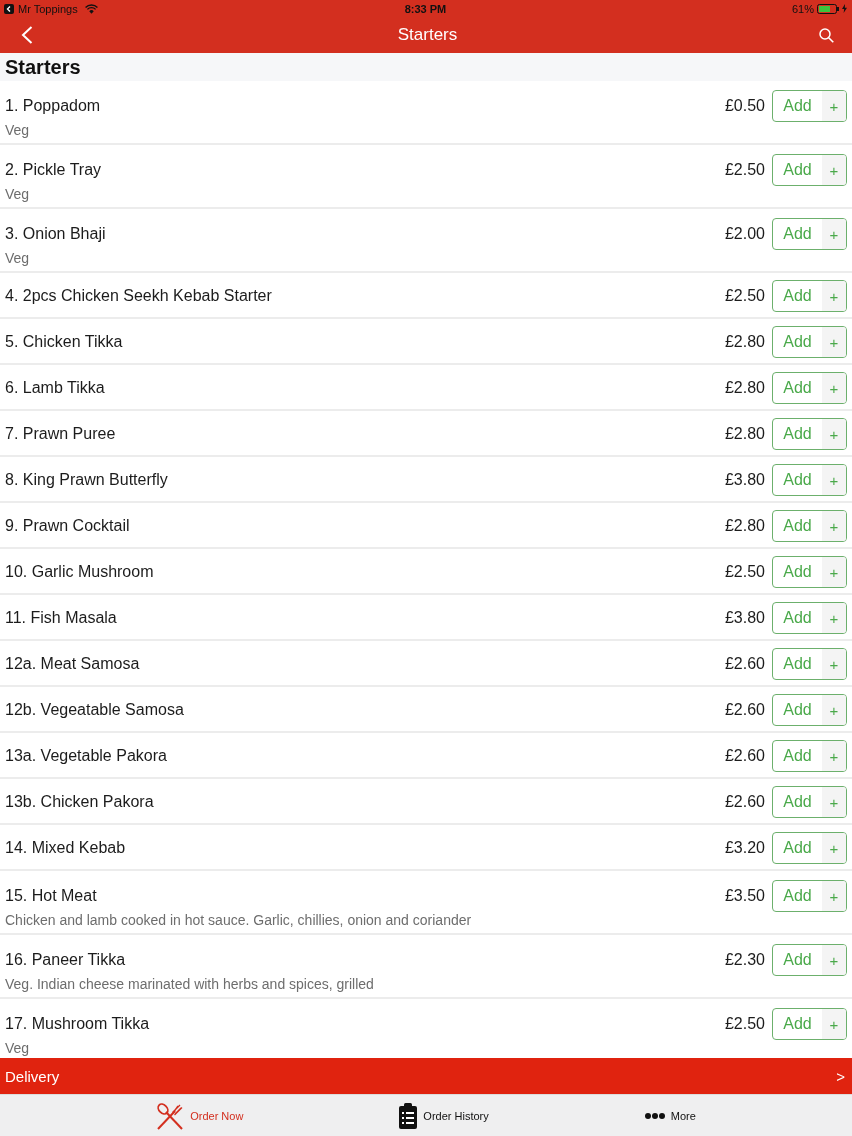  Describe the element at coordinates (190, 984) in the screenshot. I see `item-description: Veg. Indian cheese marinated with herbs and spices, grilled` at that location.